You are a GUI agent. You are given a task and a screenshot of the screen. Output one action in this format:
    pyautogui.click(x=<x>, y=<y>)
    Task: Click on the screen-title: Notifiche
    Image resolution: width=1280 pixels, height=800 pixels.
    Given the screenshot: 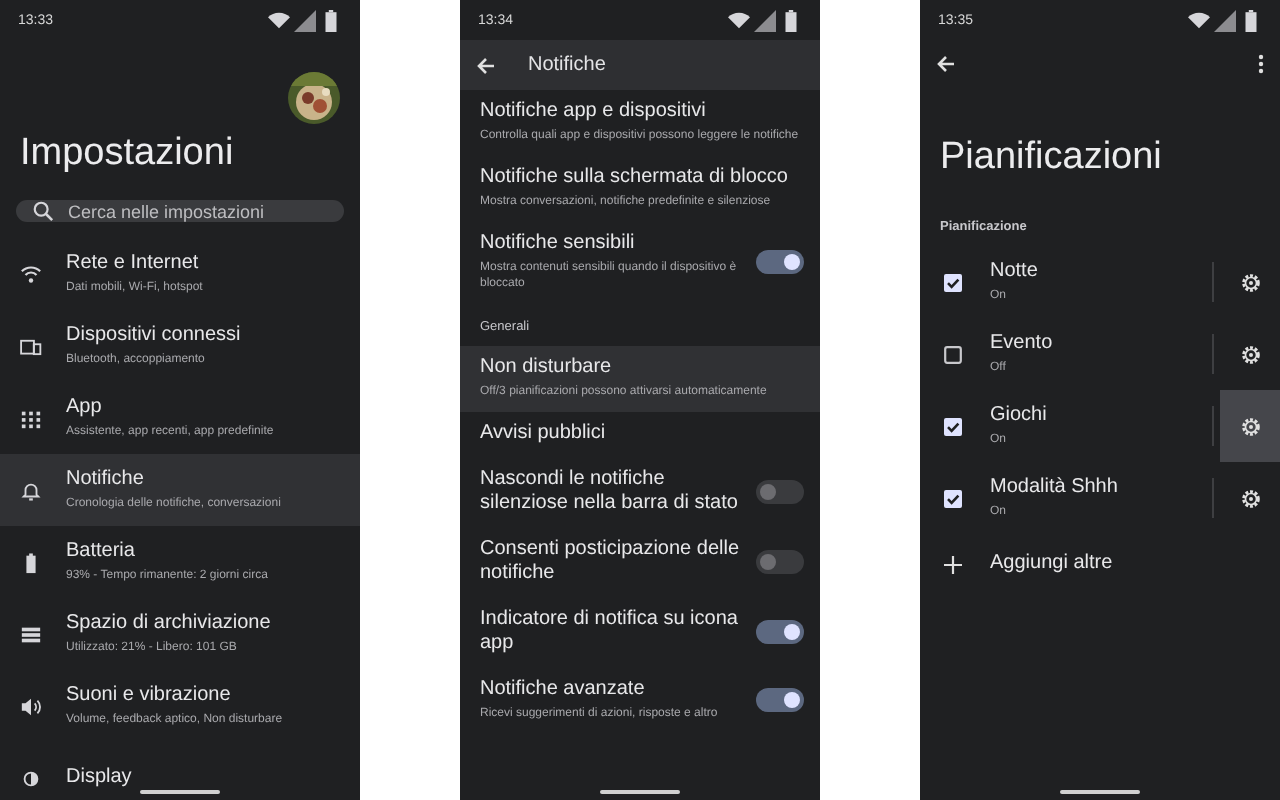 What is the action you would take?
    pyautogui.click(x=567, y=65)
    